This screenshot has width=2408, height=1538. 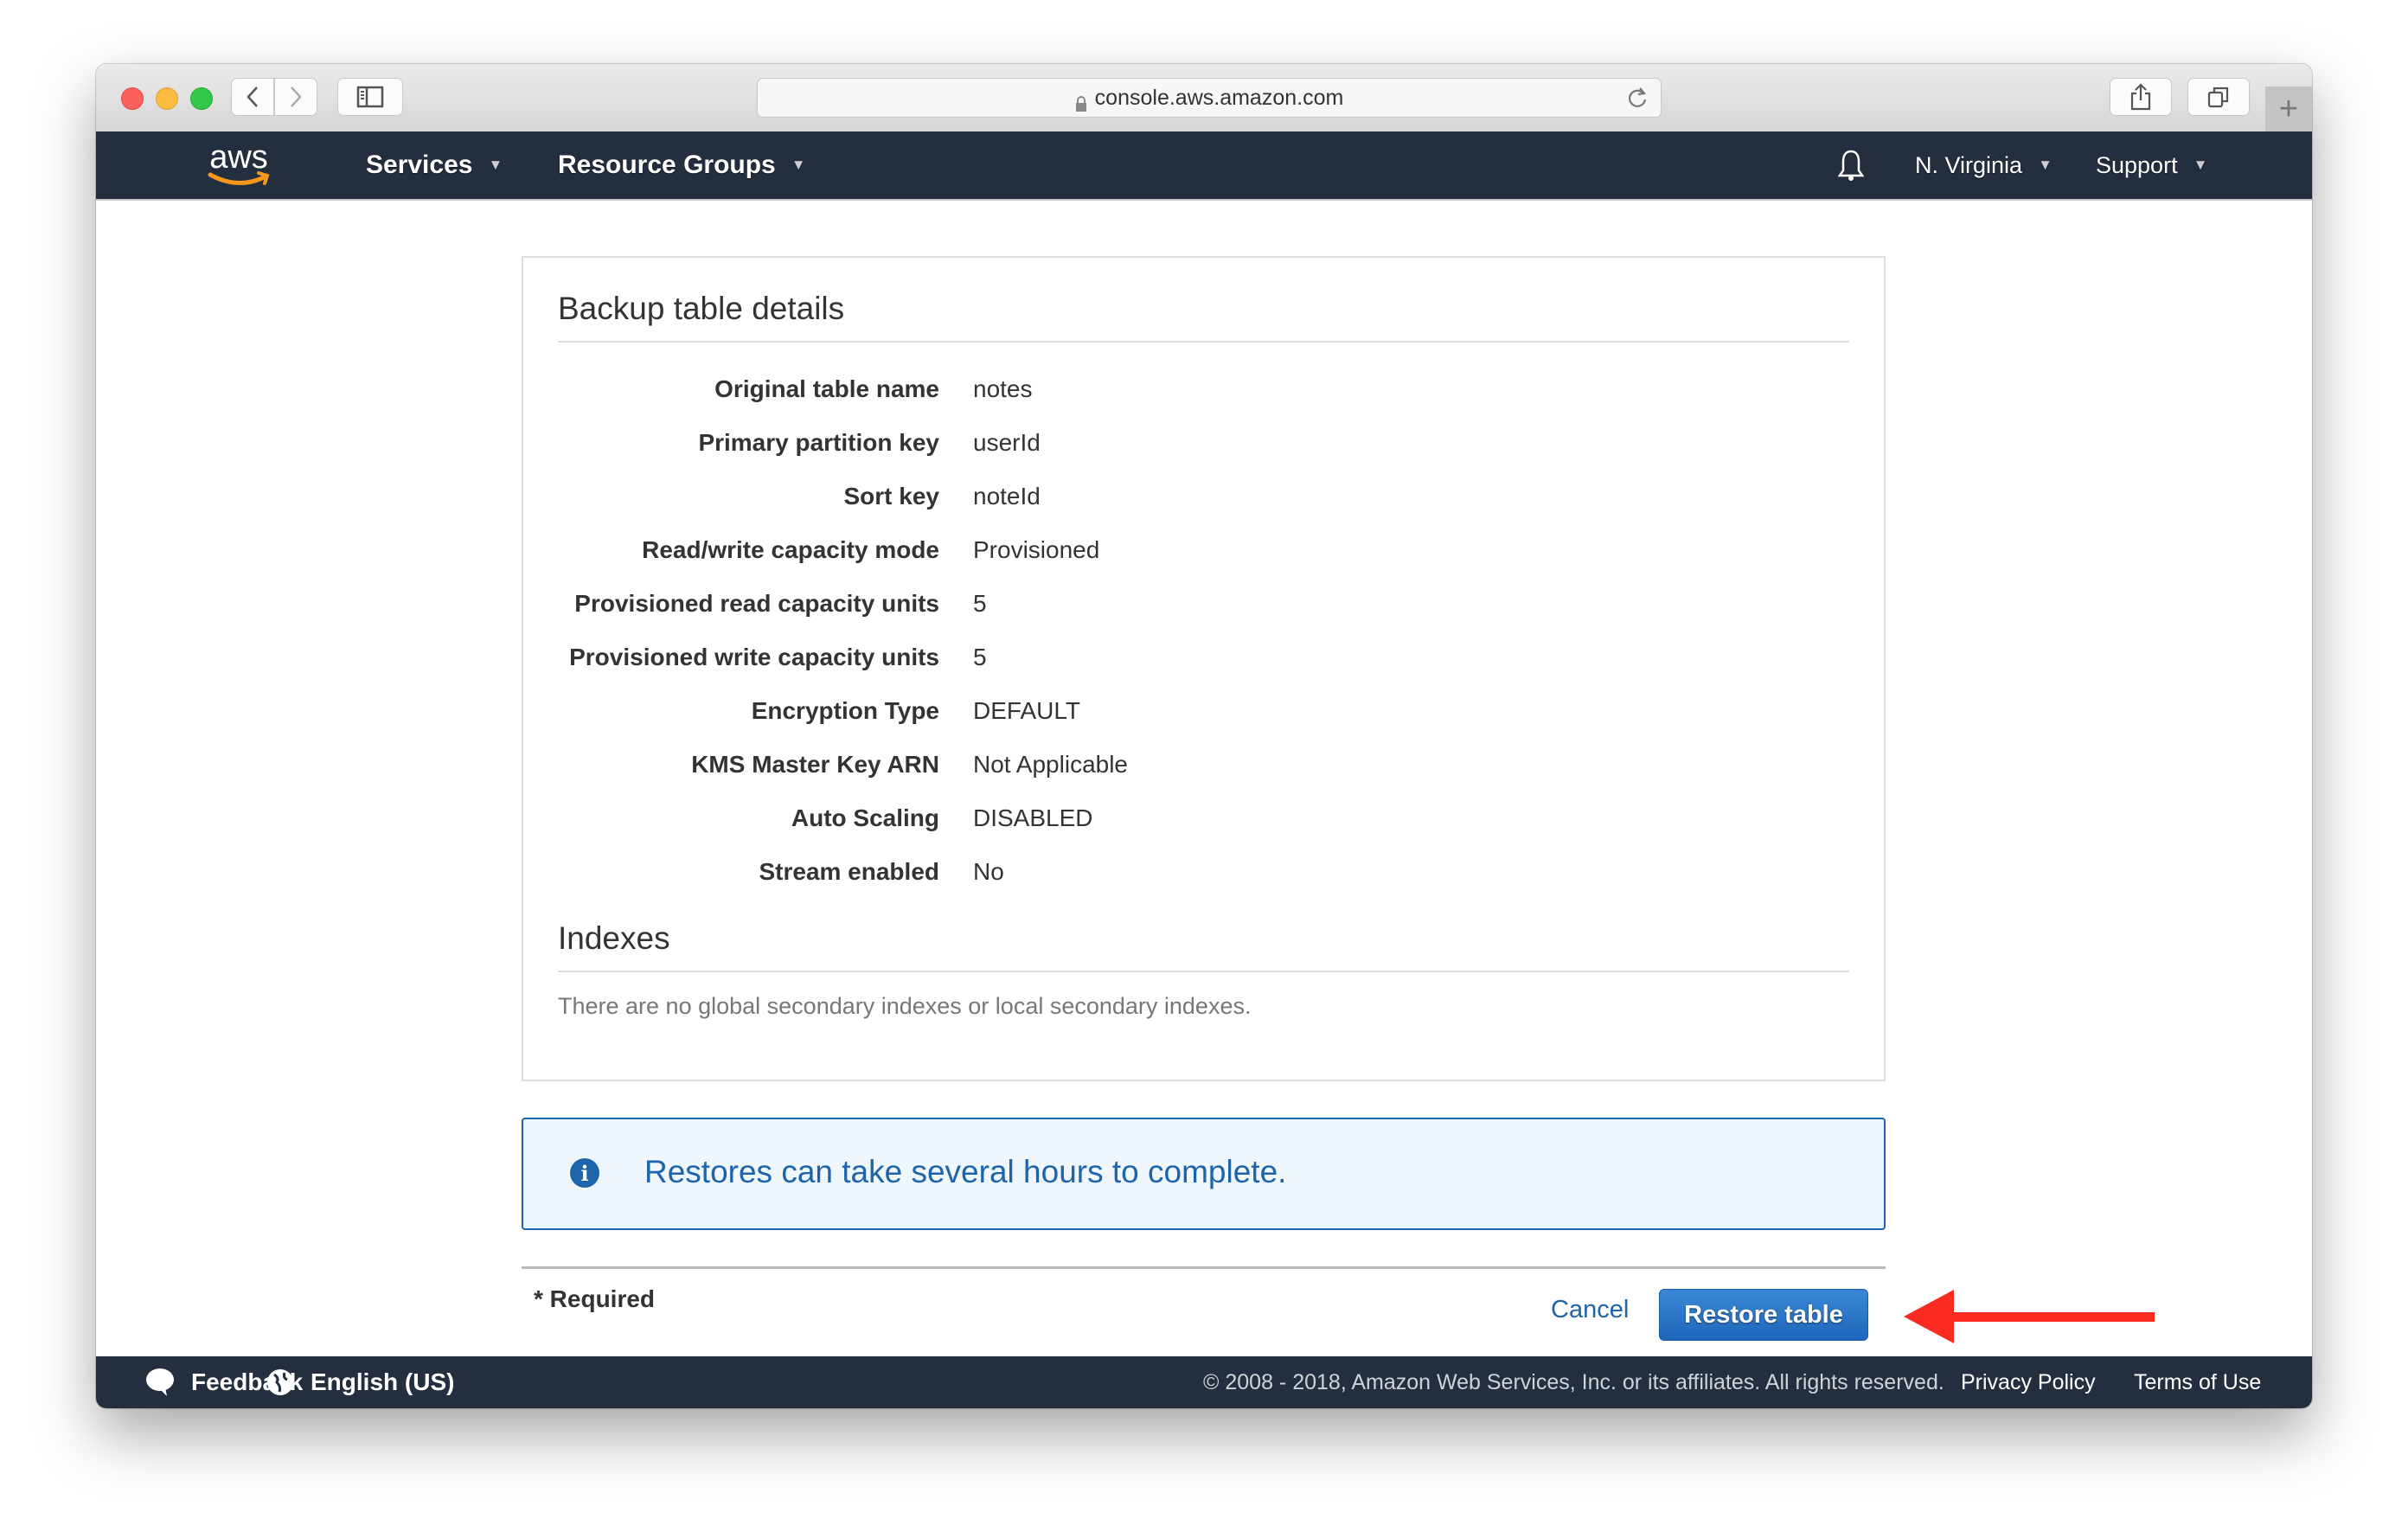 I want to click on plus-icon: +, so click(x=2288, y=108).